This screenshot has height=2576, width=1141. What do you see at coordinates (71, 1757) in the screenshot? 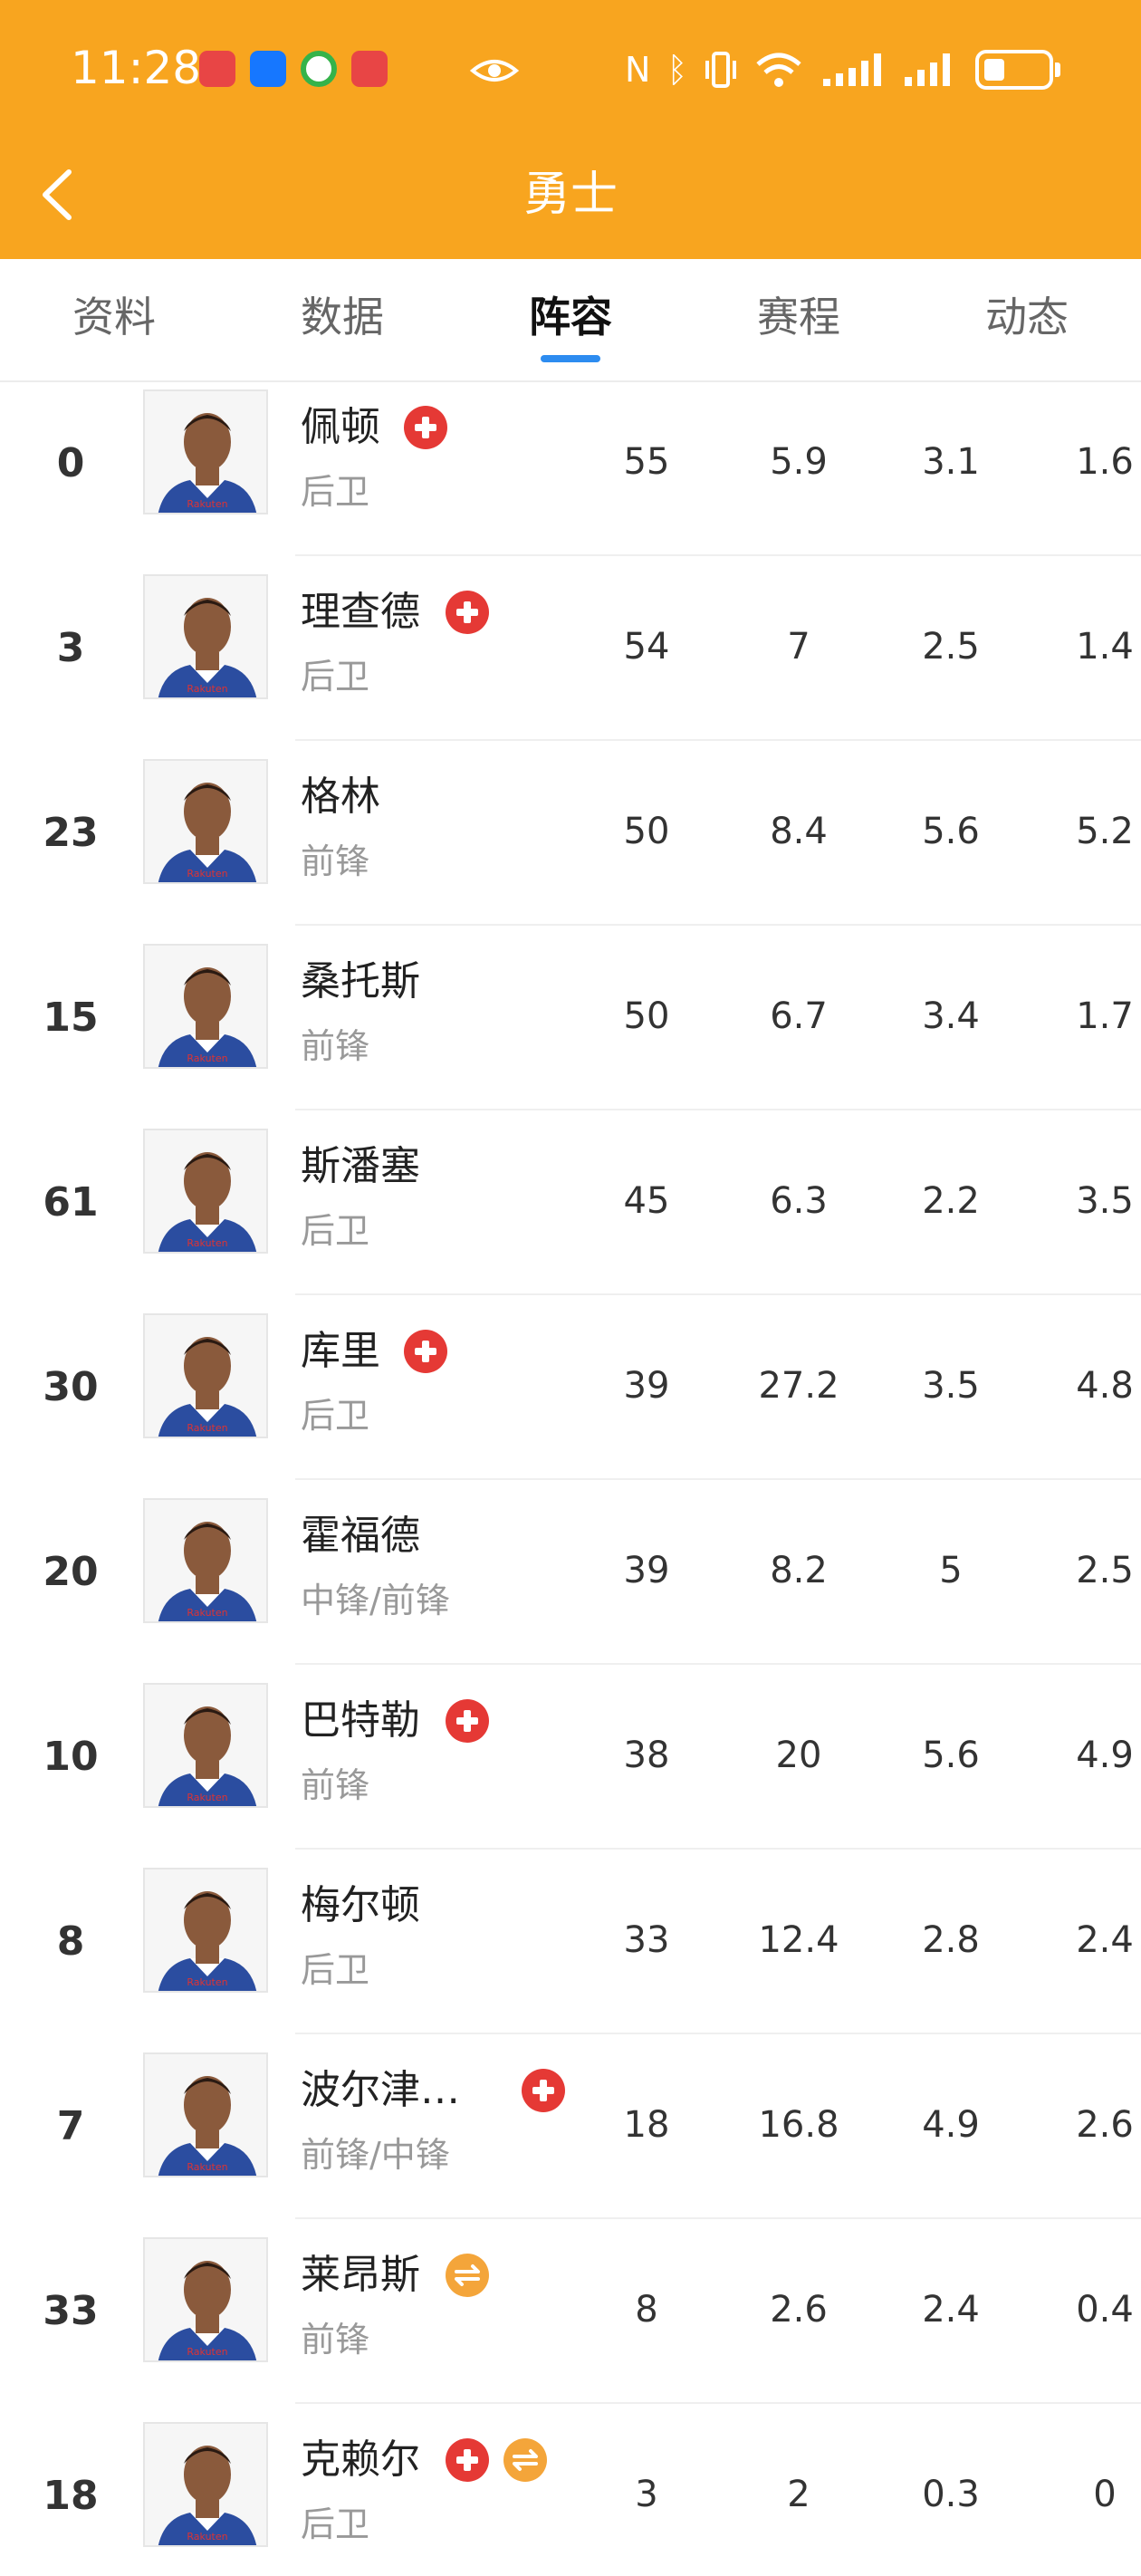
I see `player-number: 10` at bounding box center [71, 1757].